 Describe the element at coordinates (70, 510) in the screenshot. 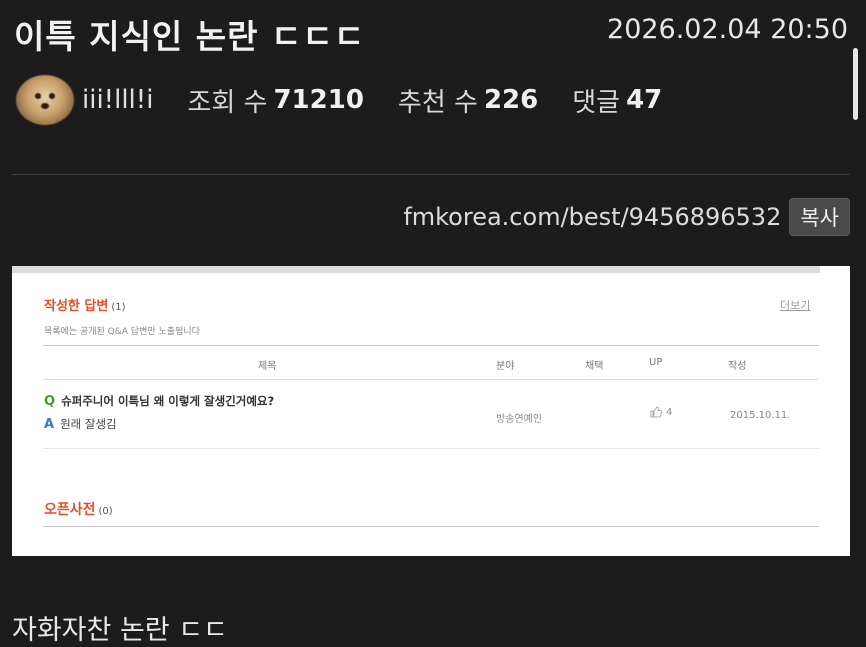

I see `dict-title-text: 오픈사전` at that location.